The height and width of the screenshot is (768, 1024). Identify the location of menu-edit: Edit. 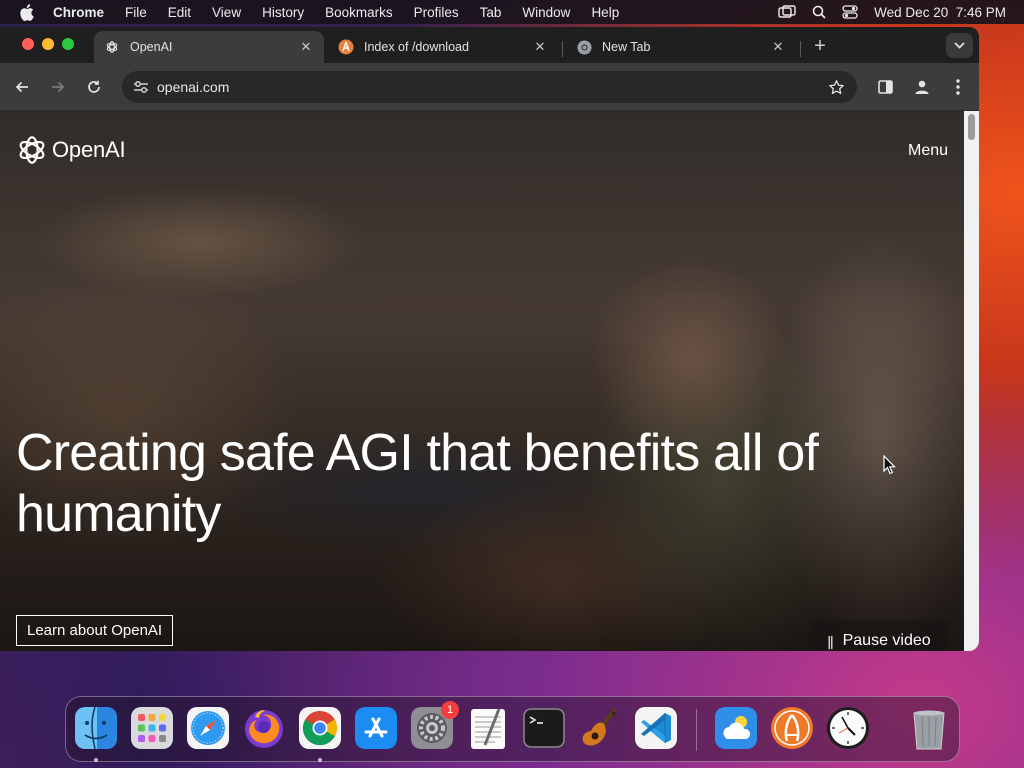
(179, 12).